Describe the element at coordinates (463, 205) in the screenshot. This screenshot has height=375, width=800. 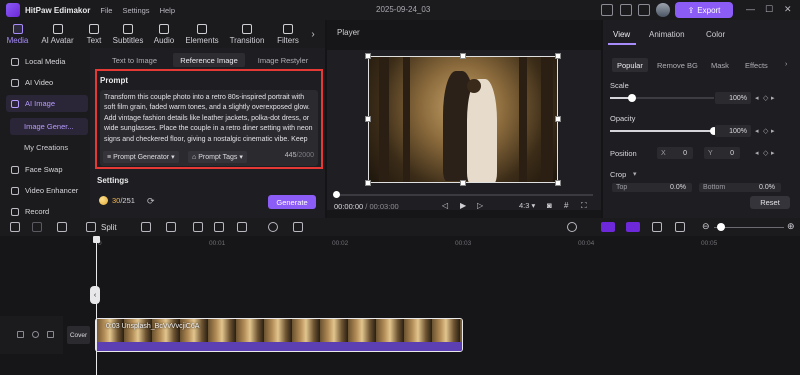
I see `play-icon: ▶` at that location.